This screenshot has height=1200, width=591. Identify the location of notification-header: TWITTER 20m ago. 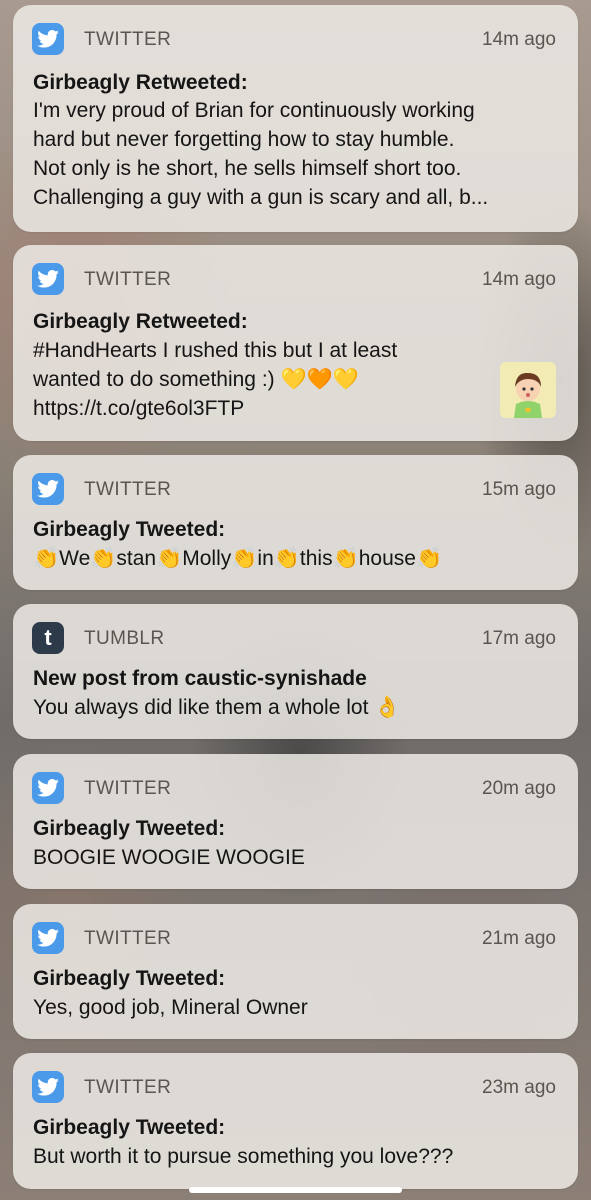
(294, 789).